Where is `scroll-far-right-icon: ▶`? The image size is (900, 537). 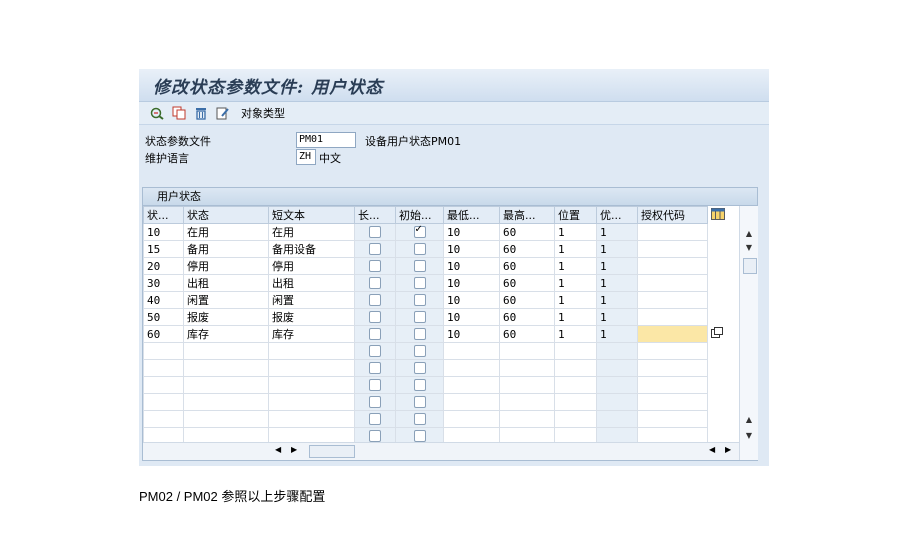 scroll-far-right-icon: ▶ is located at coordinates (728, 449).